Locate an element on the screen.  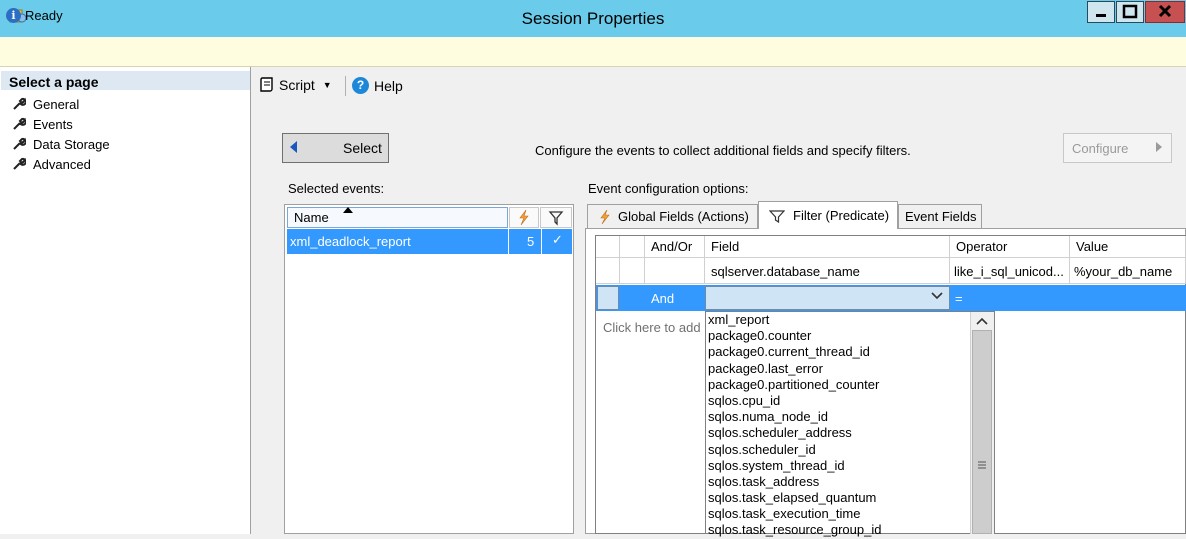
help-icon: ? is located at coordinates (360, 85).